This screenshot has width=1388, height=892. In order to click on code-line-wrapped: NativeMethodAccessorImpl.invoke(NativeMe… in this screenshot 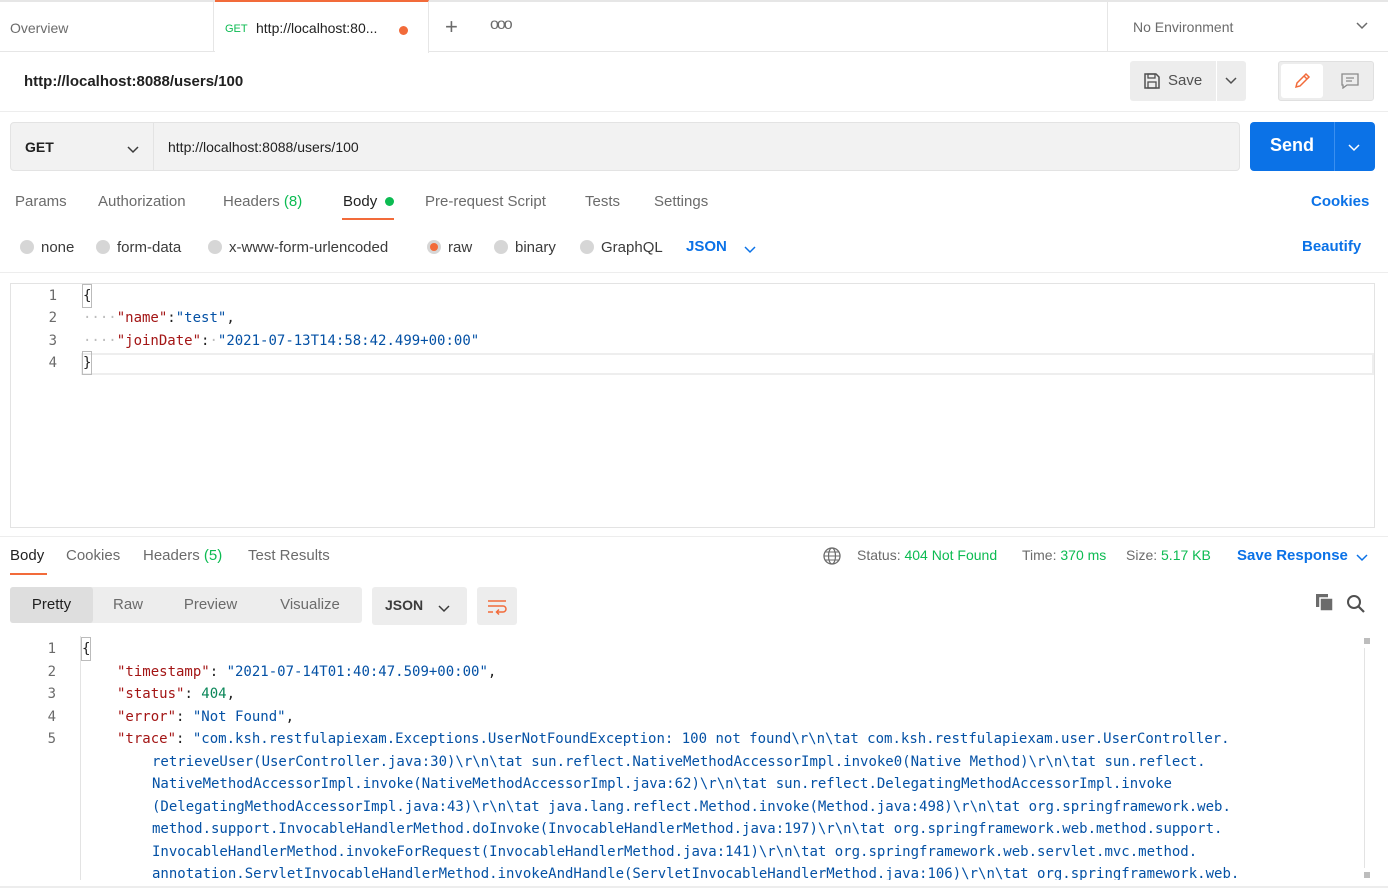, I will do `click(662, 784)`.